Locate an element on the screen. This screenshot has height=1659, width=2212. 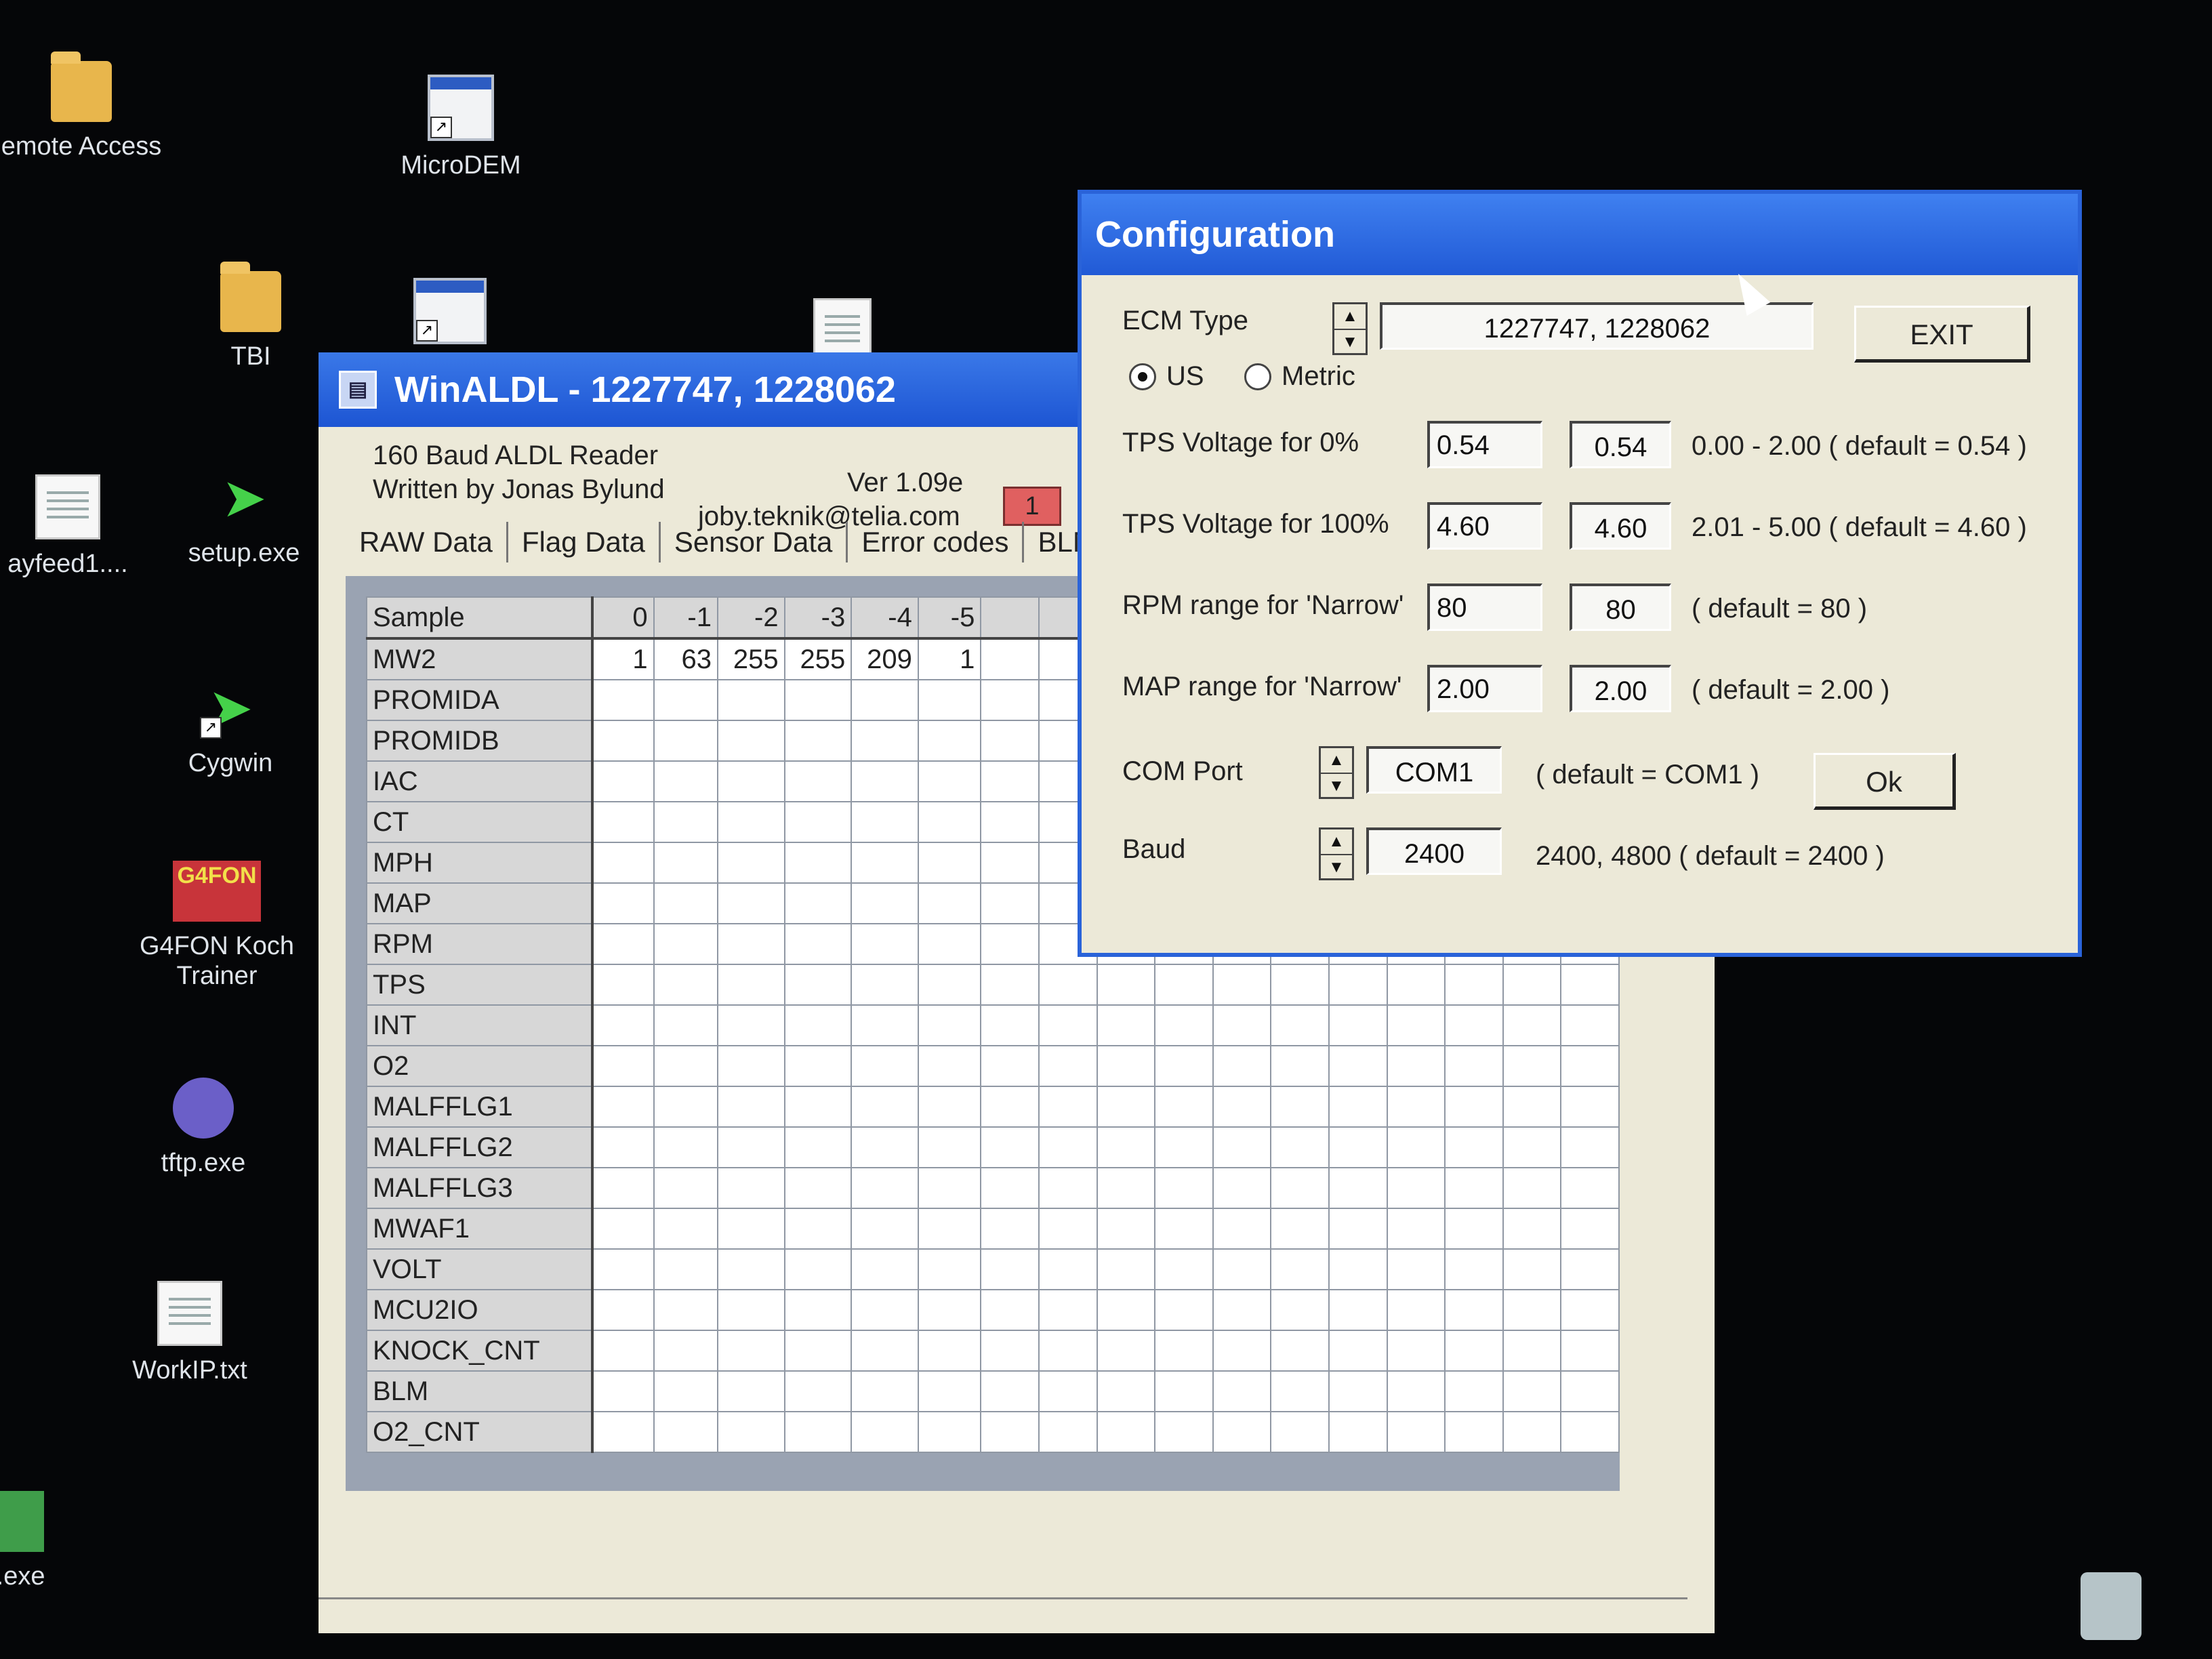
desktop-icon-tbi: TBI is located at coordinates (251, 316).